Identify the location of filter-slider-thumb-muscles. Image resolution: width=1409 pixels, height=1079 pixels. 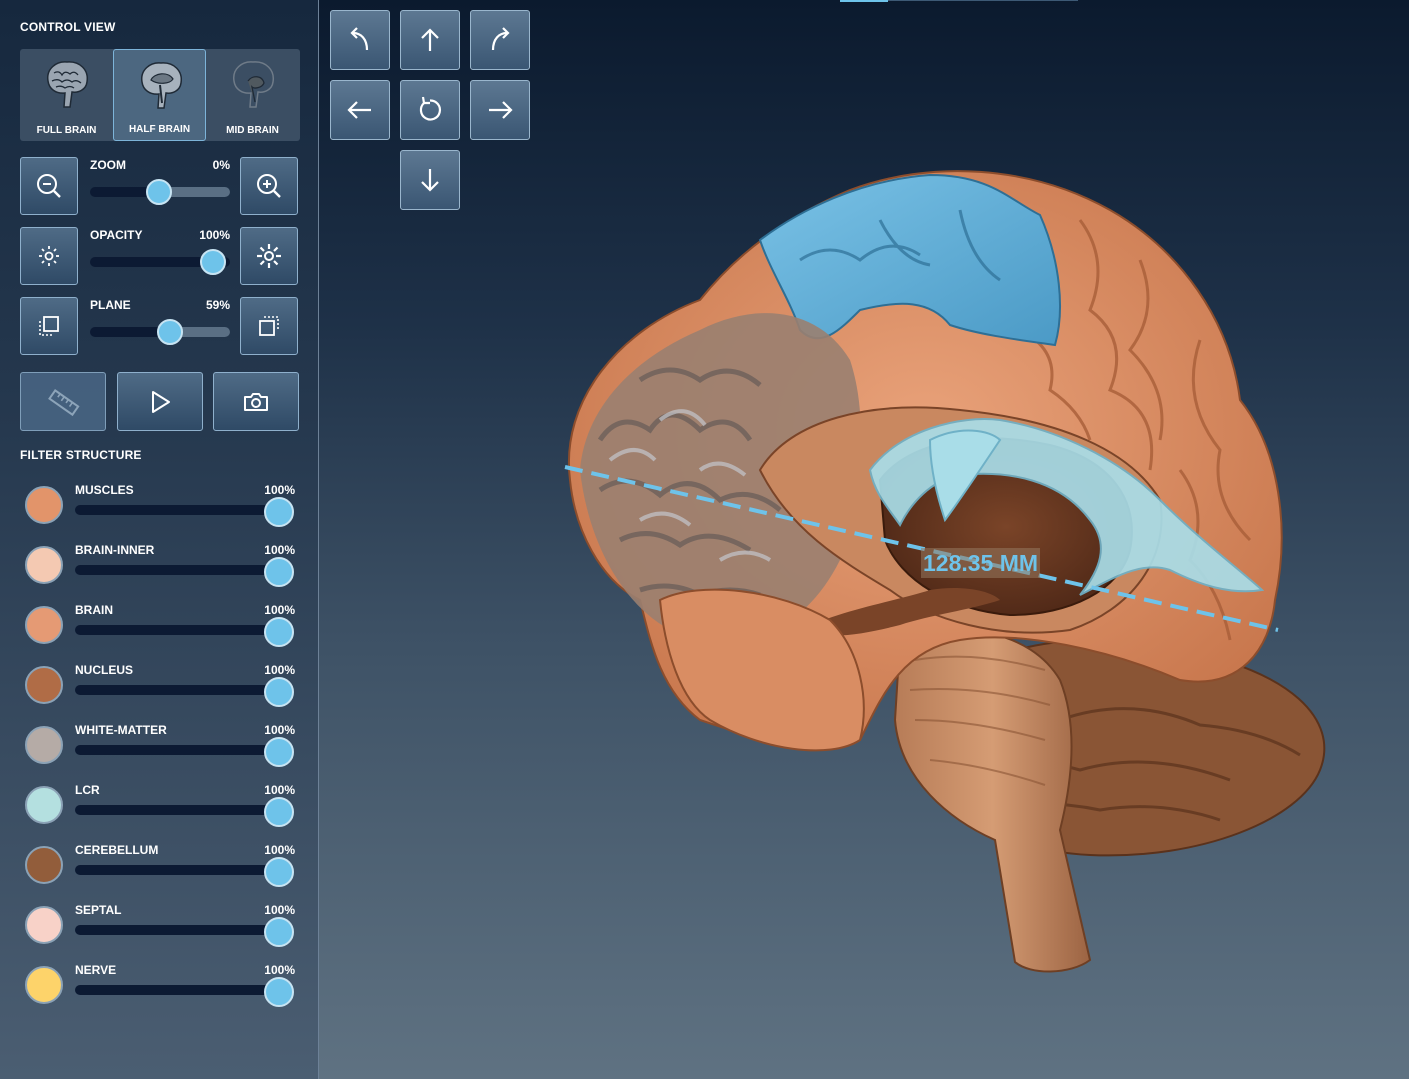
(279, 512).